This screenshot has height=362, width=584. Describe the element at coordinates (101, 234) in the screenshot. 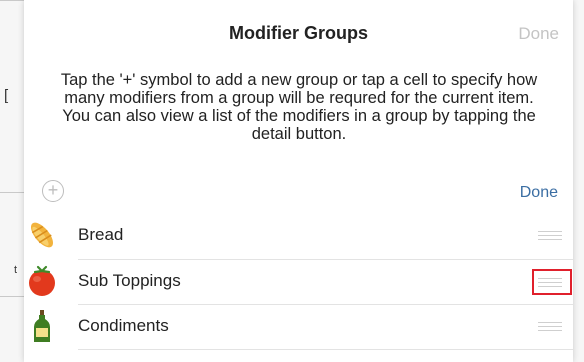

I see `list-item-label: Bread` at that location.